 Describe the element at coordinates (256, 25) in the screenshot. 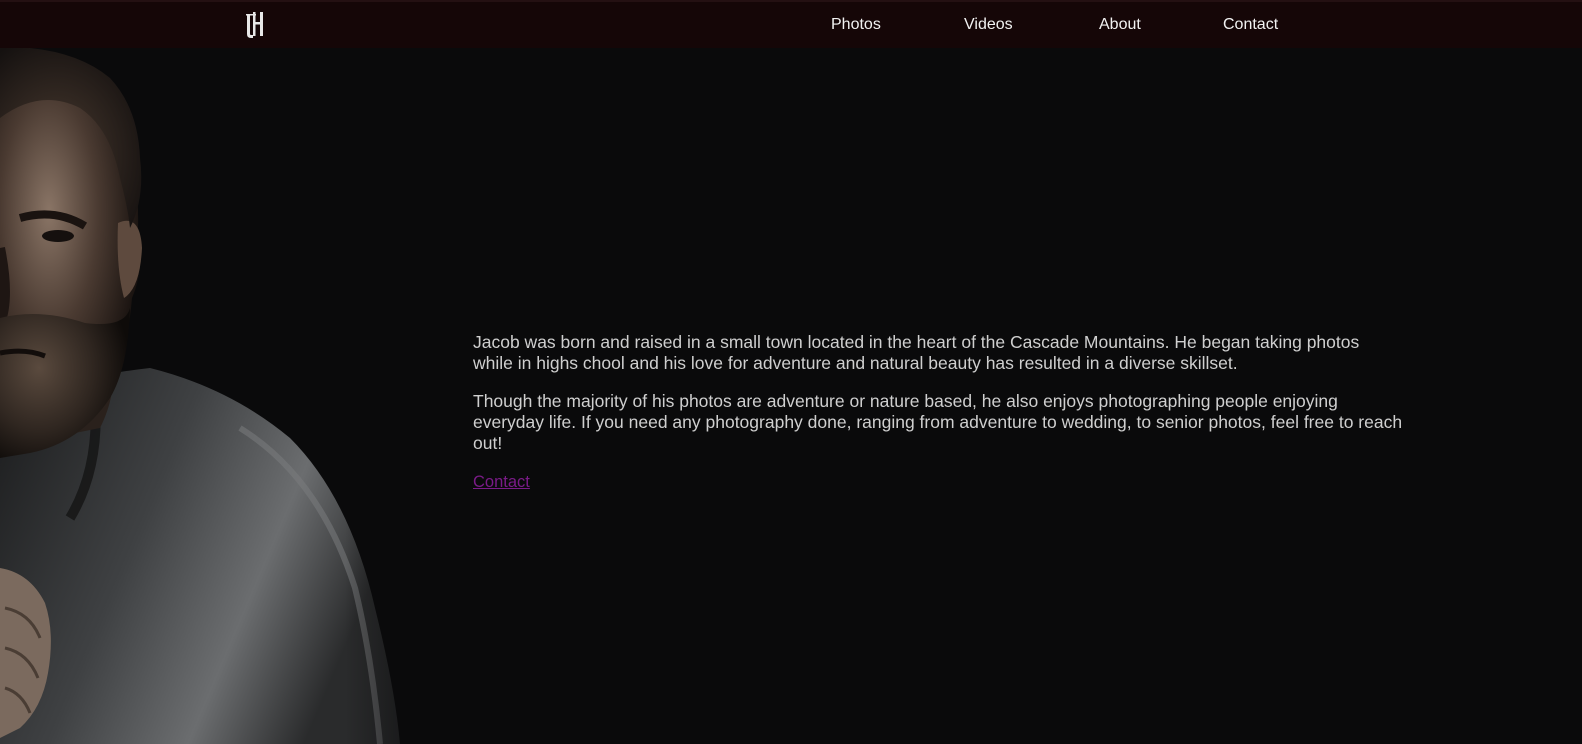

I see `brand-logo-icon` at that location.